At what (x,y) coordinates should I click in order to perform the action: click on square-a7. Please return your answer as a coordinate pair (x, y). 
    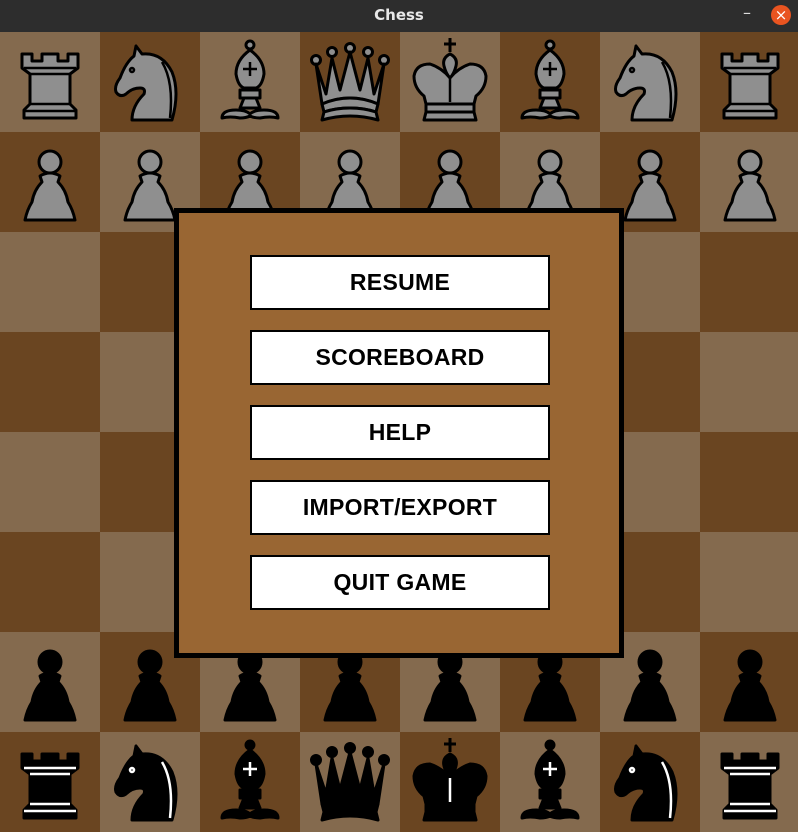
    Looking at the image, I should click on (50, 182).